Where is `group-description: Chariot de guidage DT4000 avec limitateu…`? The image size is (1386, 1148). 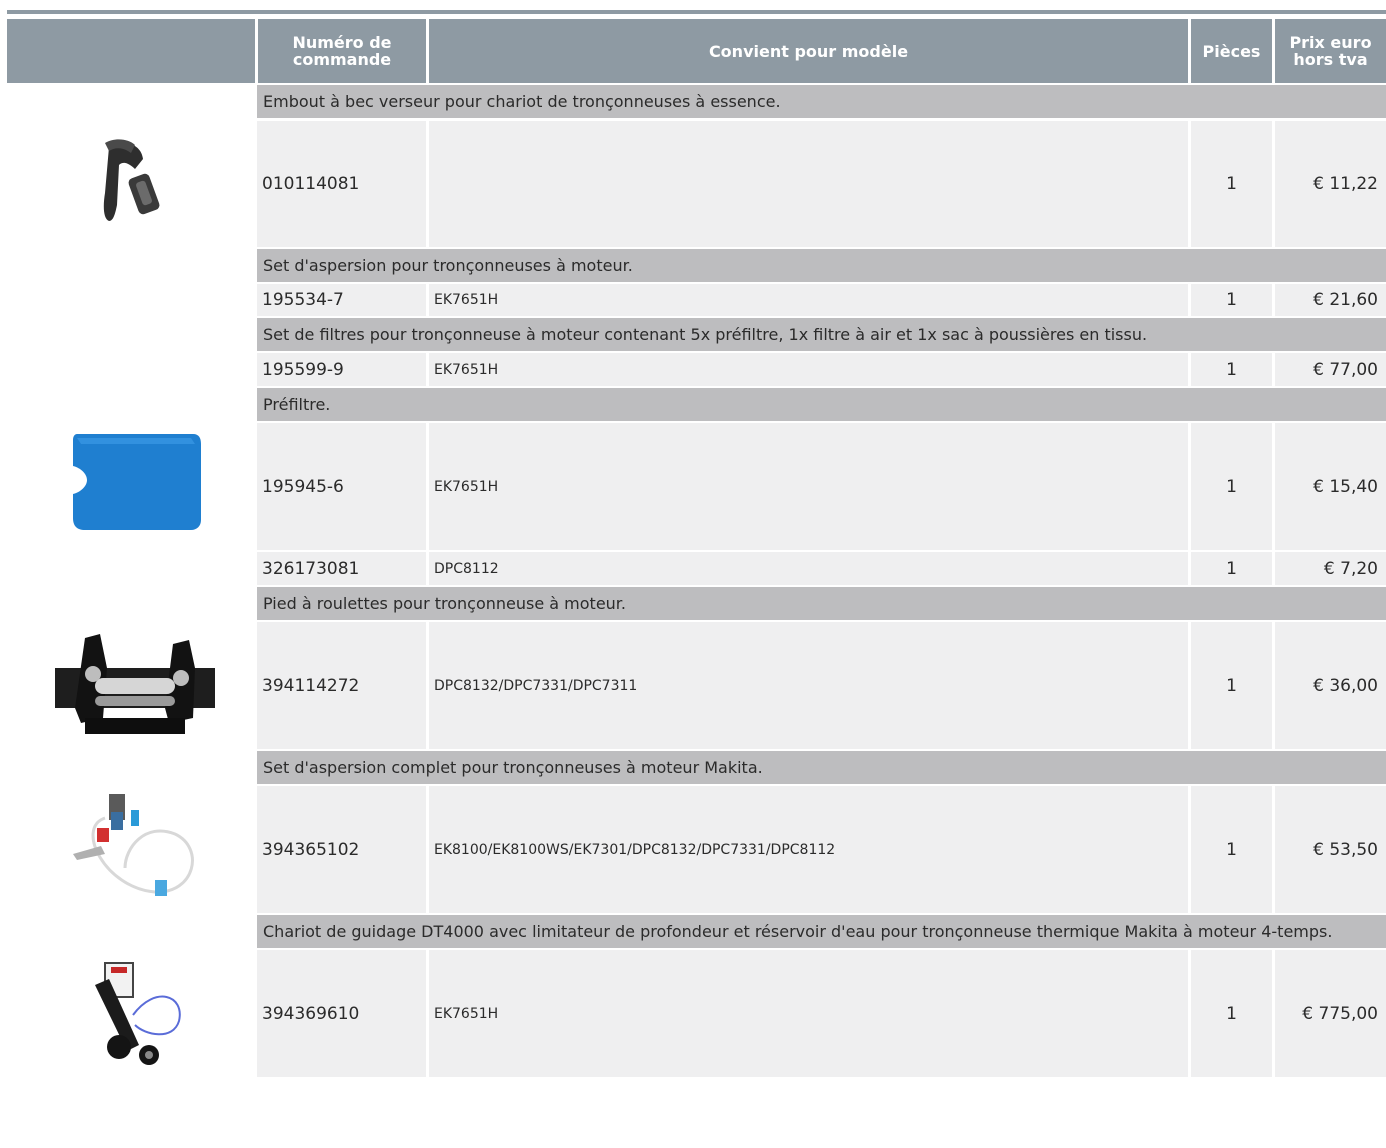
group-description: Chariot de guidage DT4000 avec limitateu… is located at coordinates (821, 931).